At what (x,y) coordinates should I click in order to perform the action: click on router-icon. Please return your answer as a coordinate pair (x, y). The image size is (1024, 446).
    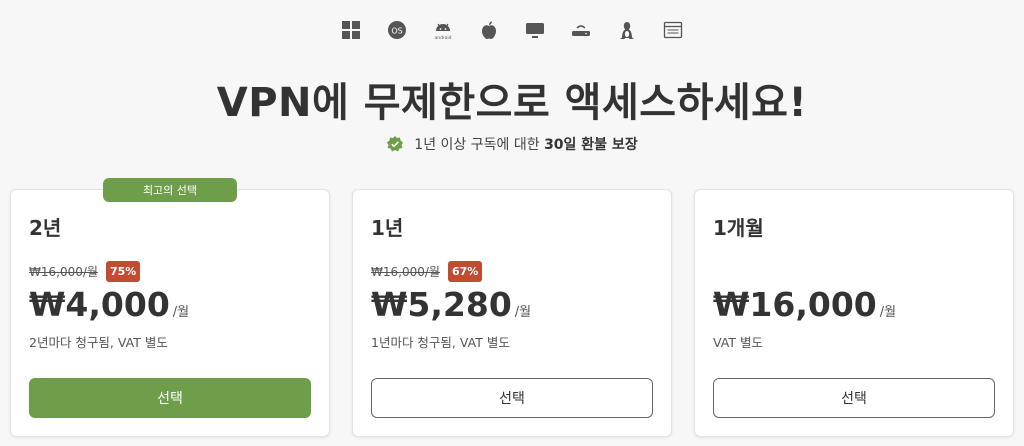
    Looking at the image, I should click on (581, 30).